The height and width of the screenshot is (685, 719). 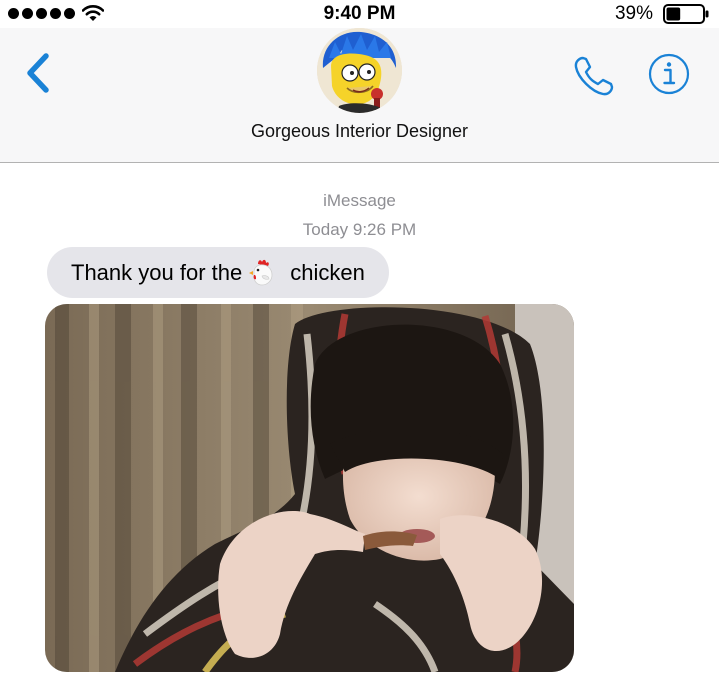 I want to click on info-icon, so click(x=669, y=74).